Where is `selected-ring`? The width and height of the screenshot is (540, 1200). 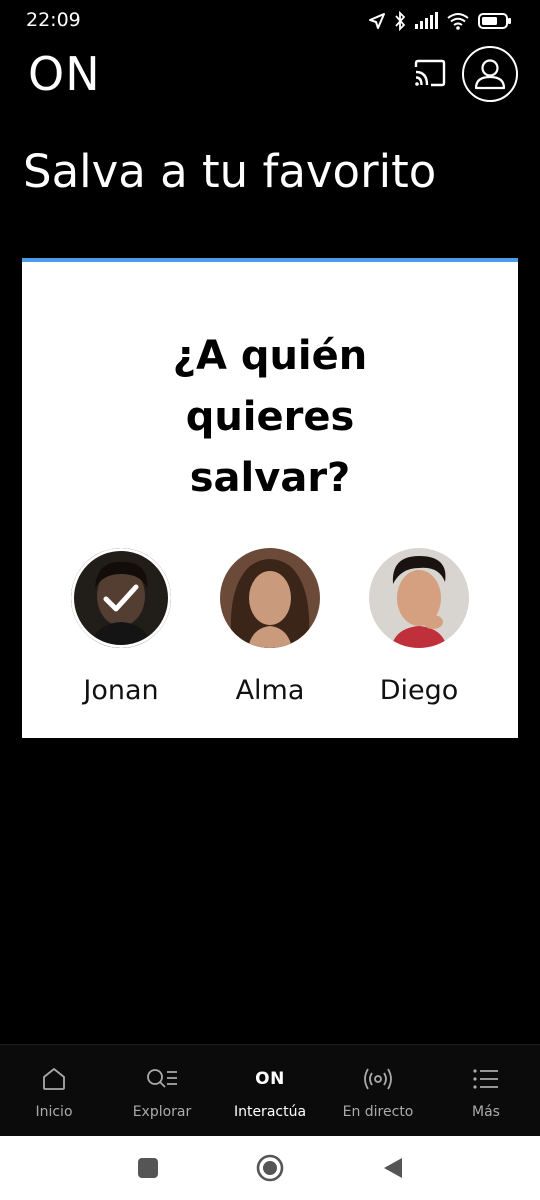
selected-ring is located at coordinates (121, 598).